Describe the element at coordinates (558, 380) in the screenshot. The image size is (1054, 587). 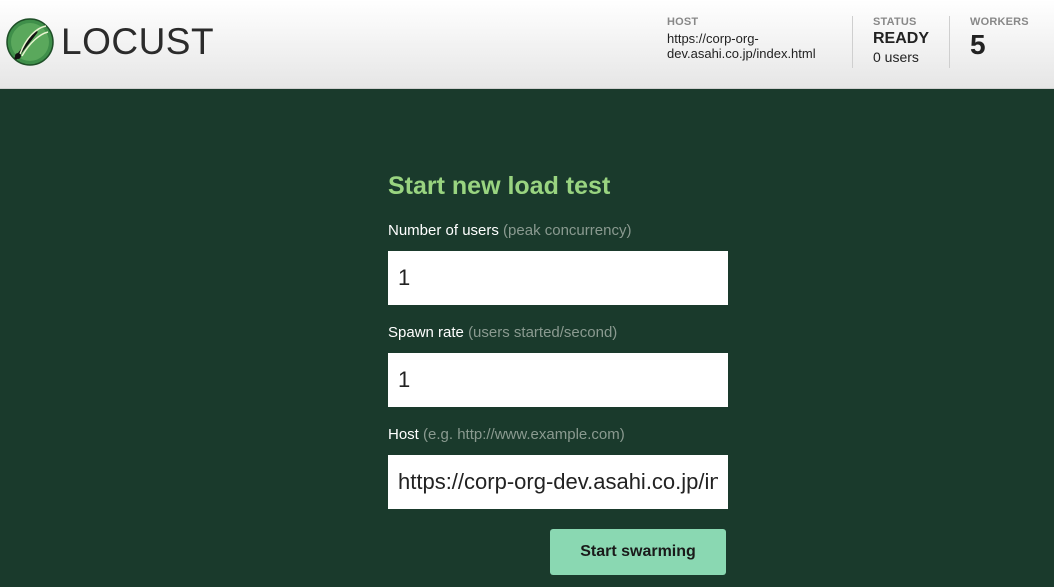
I see `spawn-rate-input` at that location.